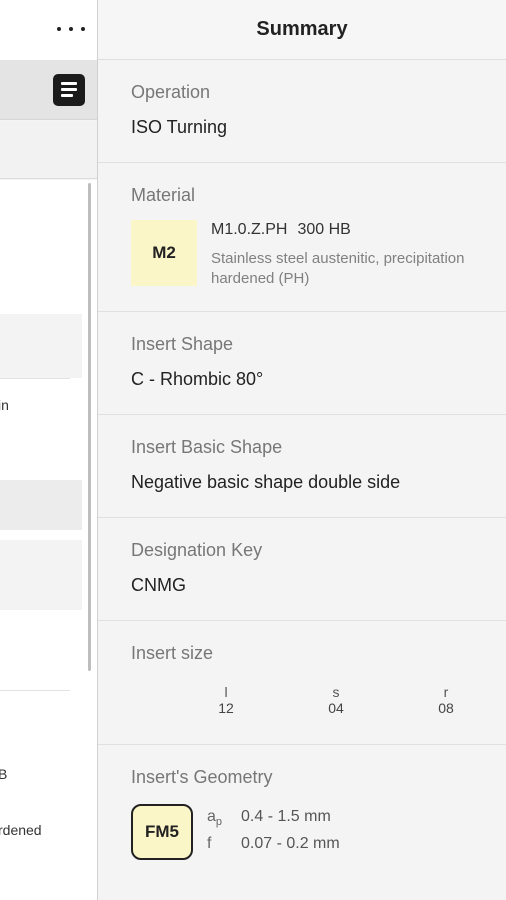 The width and height of the screenshot is (506, 900). Describe the element at coordinates (158, 585) in the screenshot. I see `designation-key-value: CNMG` at that location.